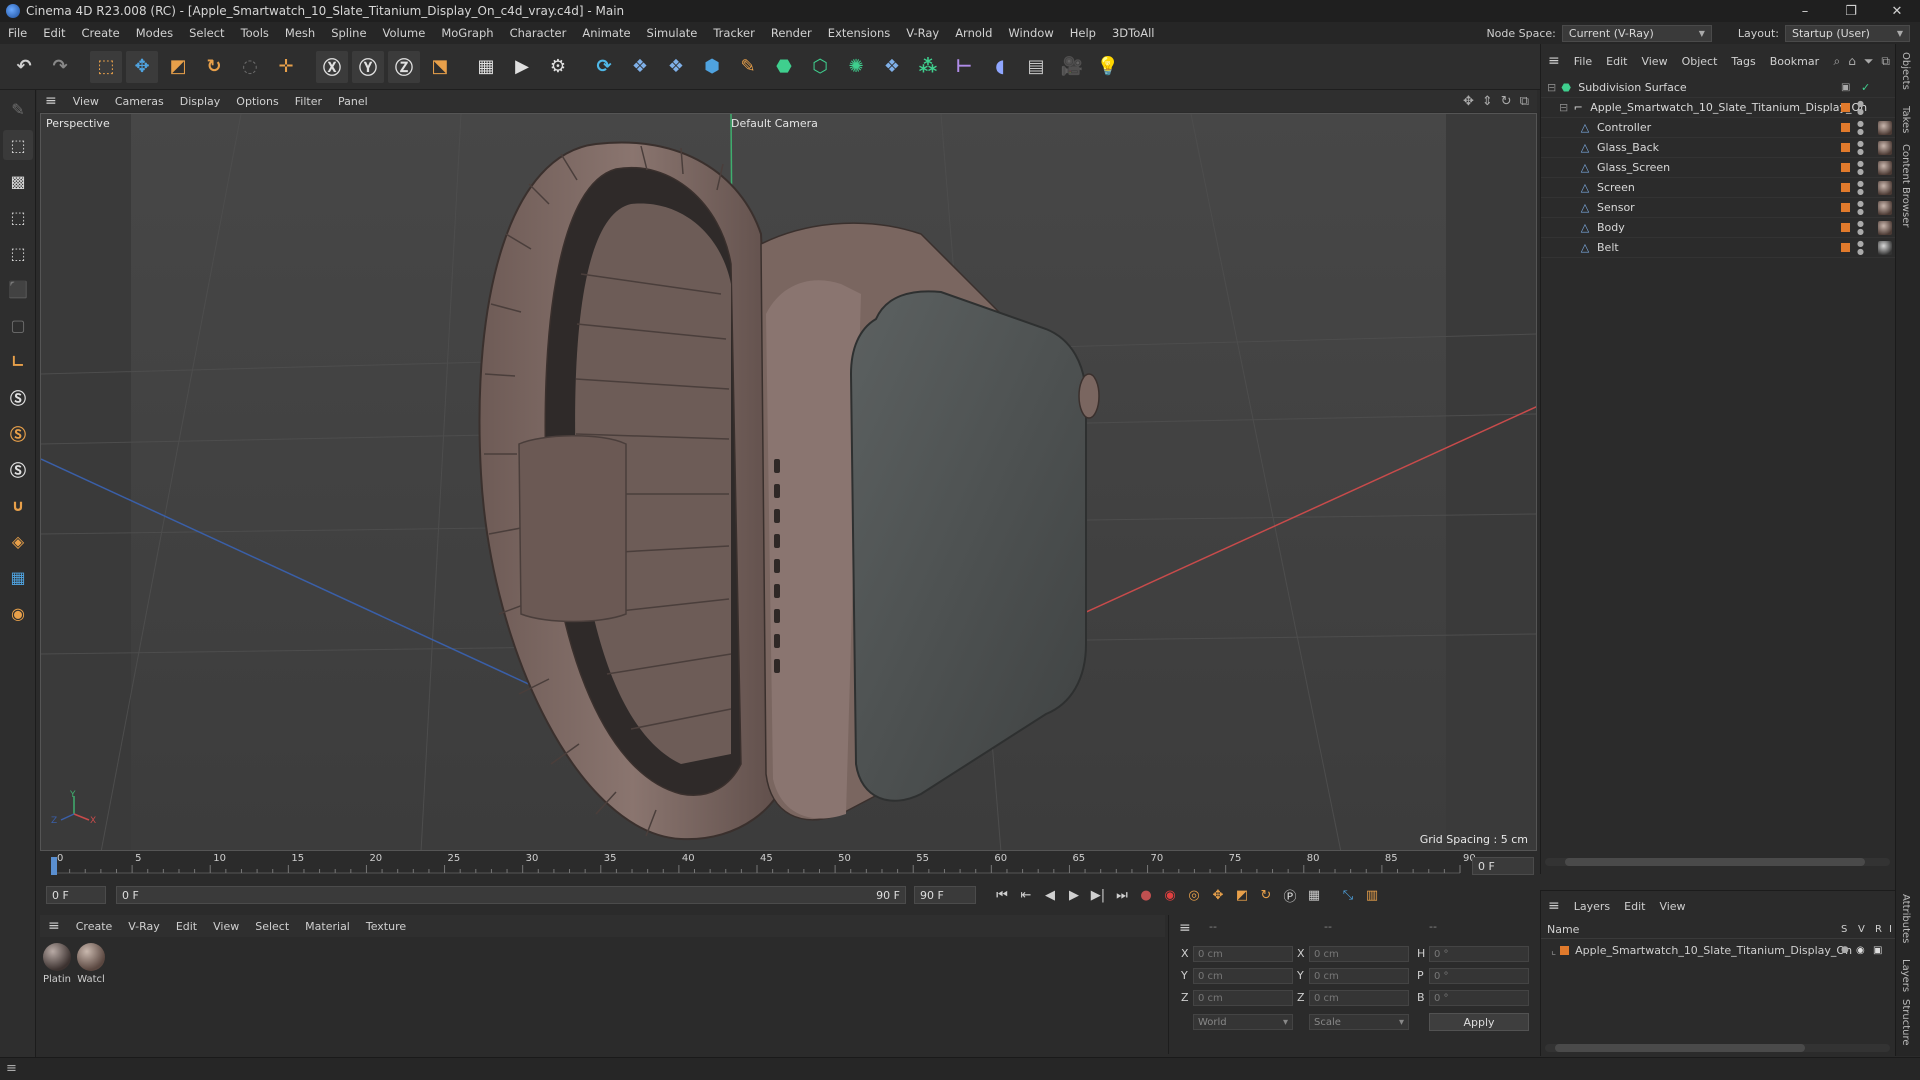  Describe the element at coordinates (154, 33) in the screenshot. I see `menu-modes: Modes` at that location.